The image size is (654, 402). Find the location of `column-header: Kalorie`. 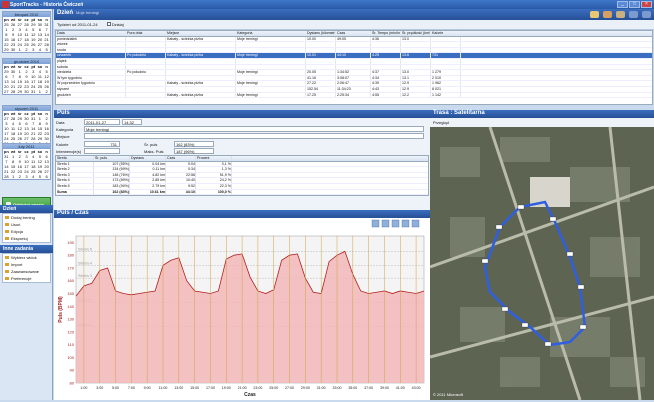

column-header: Kalorie is located at coordinates (446, 33).